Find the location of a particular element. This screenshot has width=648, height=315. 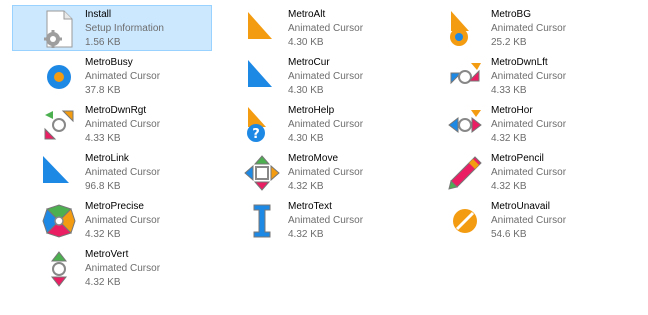

setup-info-file-icon is located at coordinates (59, 29).